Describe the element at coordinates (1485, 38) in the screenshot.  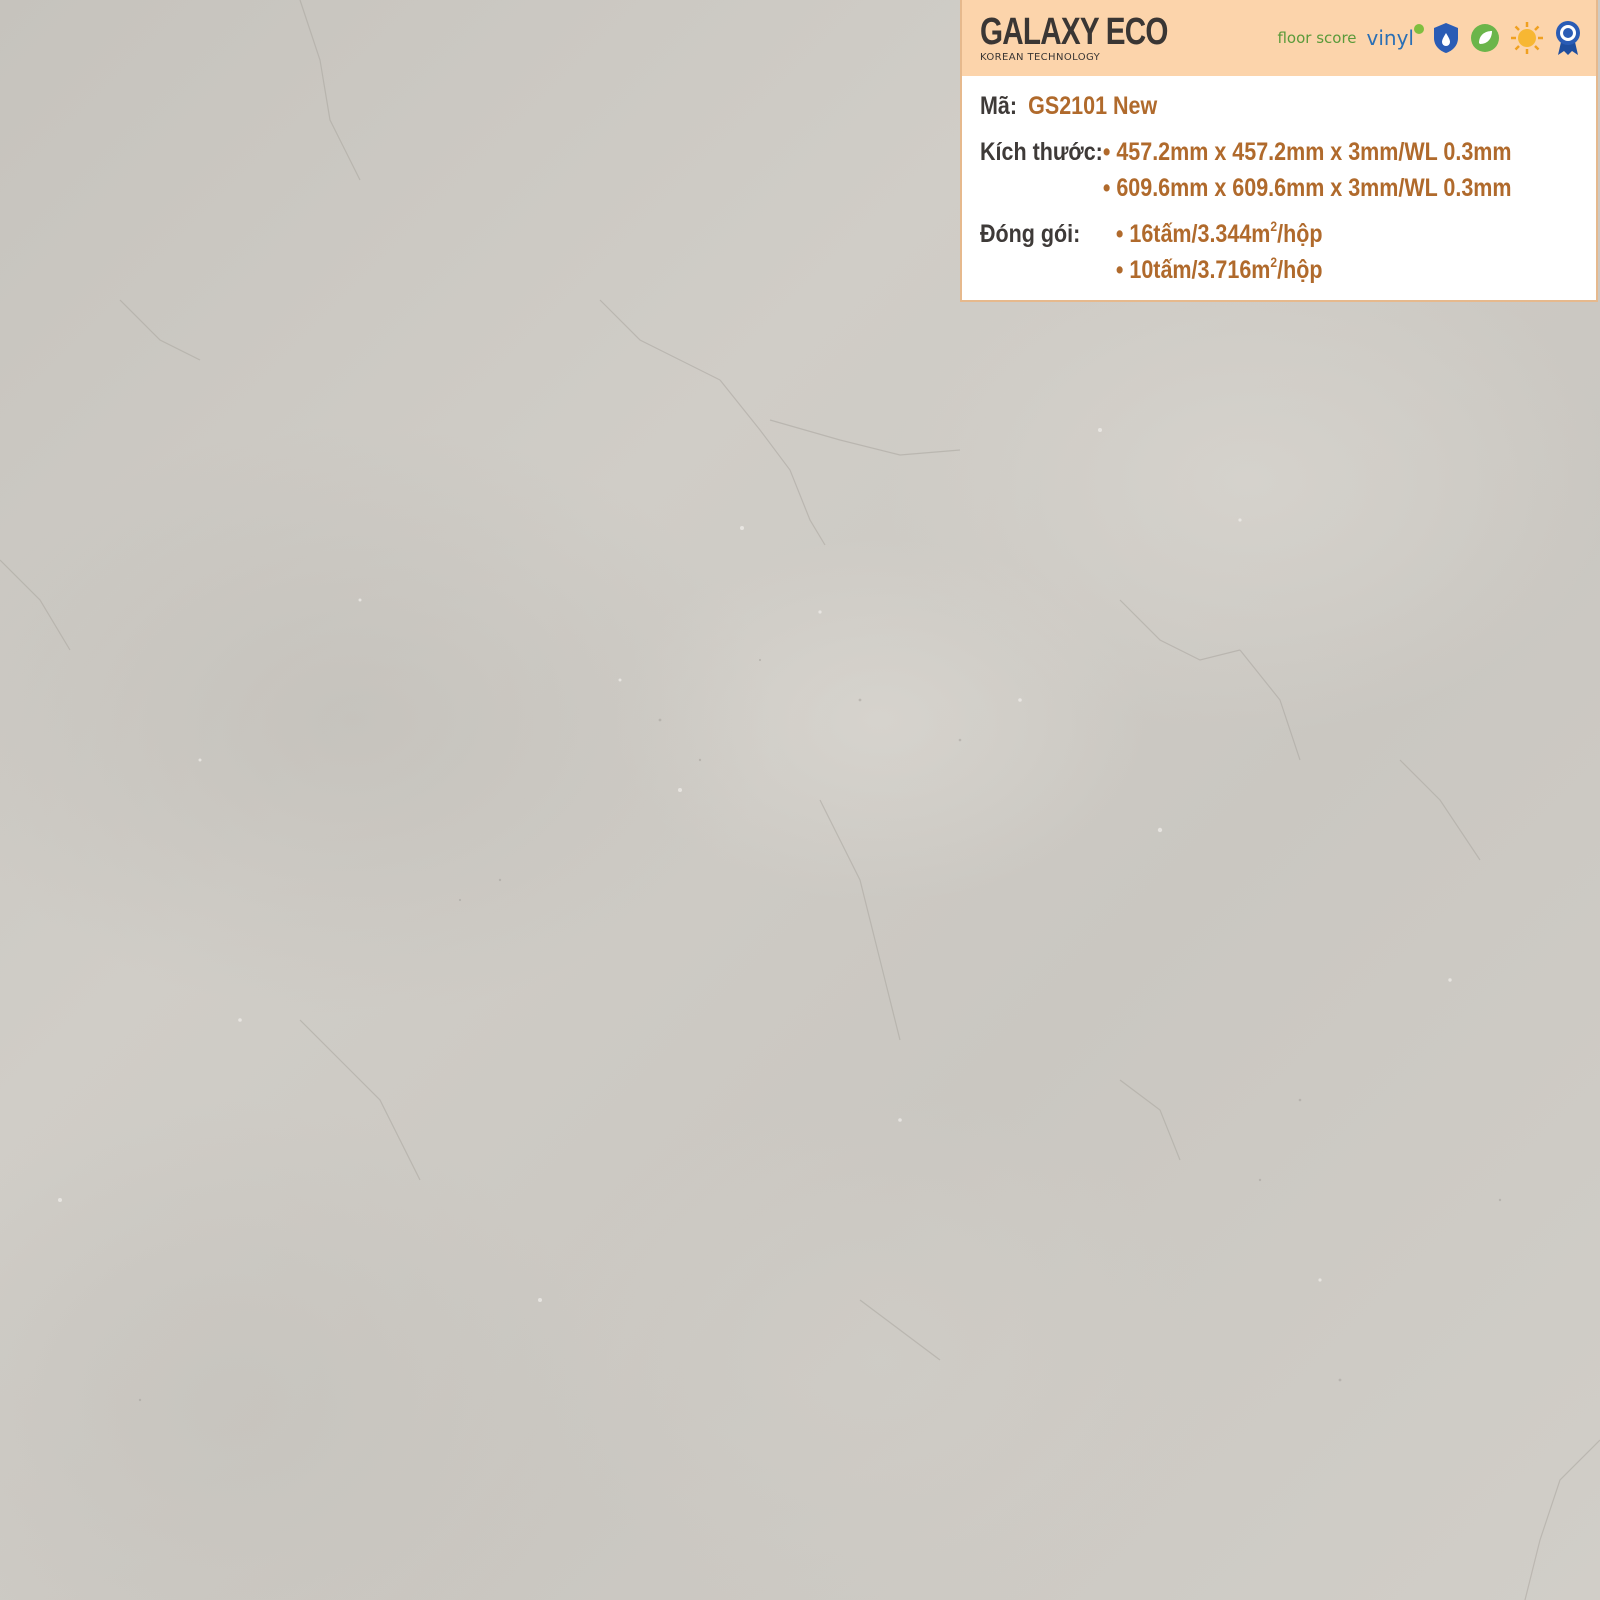
I see `eco-leaf-icon` at that location.